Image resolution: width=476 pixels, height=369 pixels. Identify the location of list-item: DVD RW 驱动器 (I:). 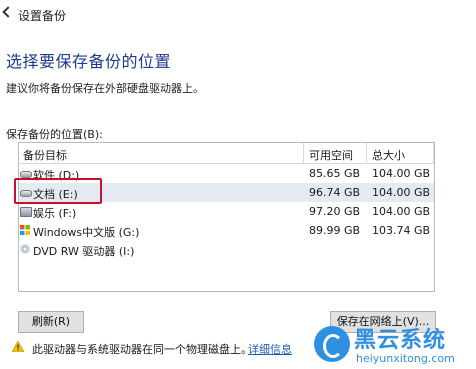
(226, 249).